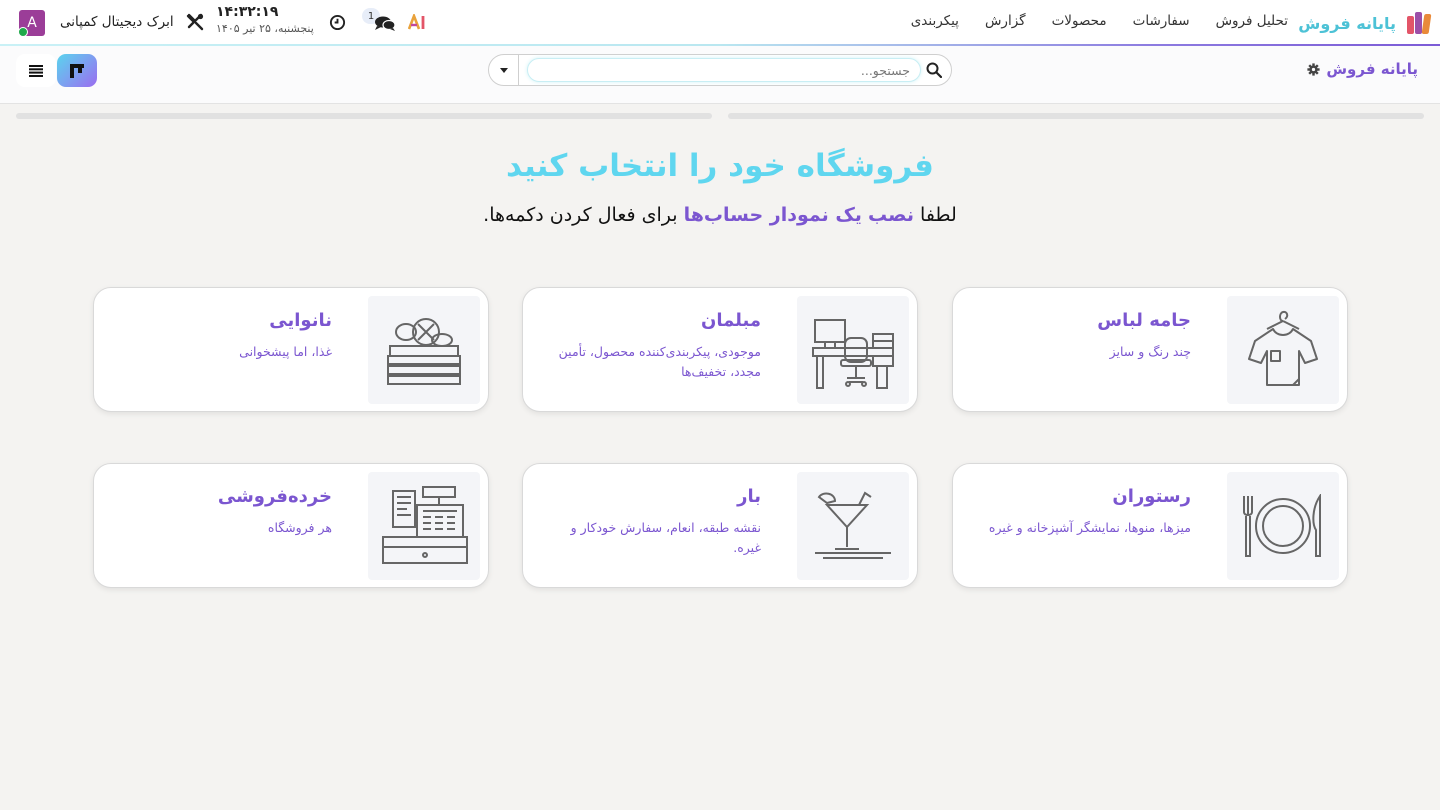  Describe the element at coordinates (1418, 23) in the screenshot. I see `books-logo-icon` at that location.